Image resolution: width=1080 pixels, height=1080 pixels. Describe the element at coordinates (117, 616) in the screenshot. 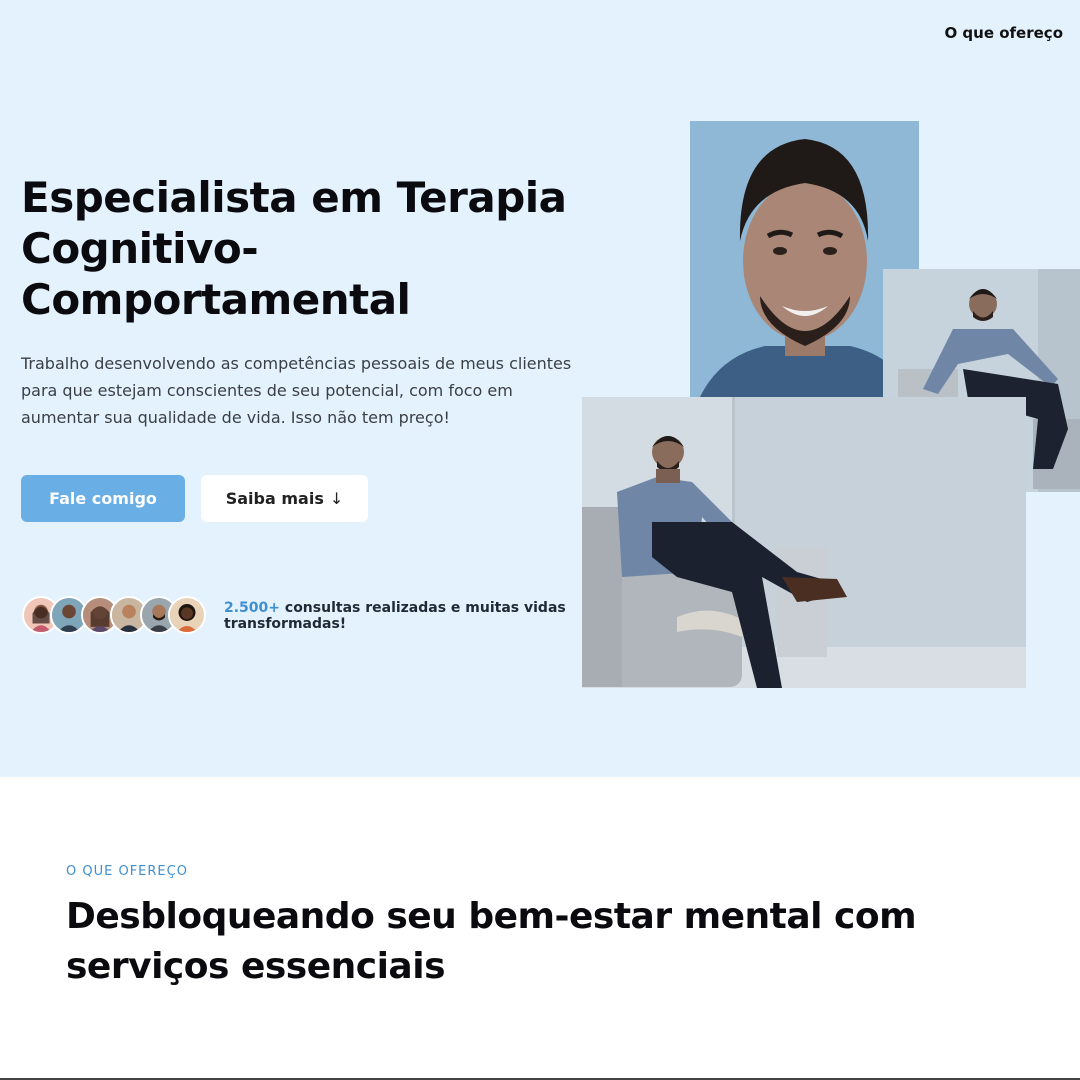

I see `client-avatars` at that location.